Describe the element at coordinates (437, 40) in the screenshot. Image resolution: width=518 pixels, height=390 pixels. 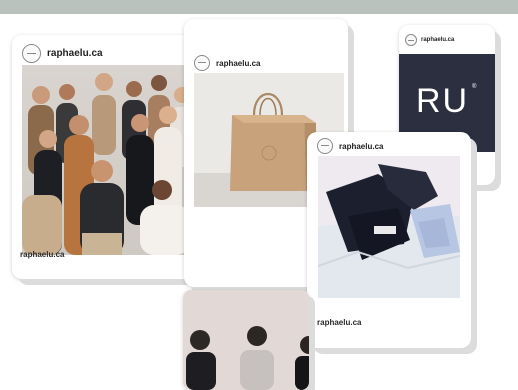
I see `brand-post-handle: raphaelu.ca` at that location.